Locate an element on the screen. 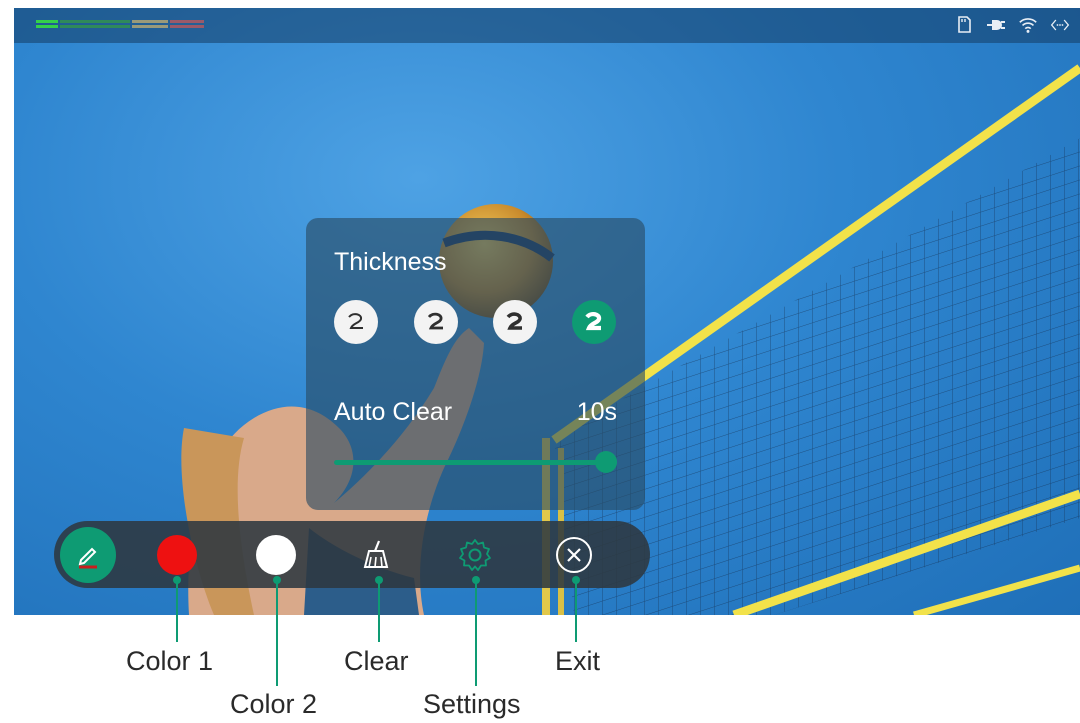  thickness-label: Thickness is located at coordinates (390, 262).